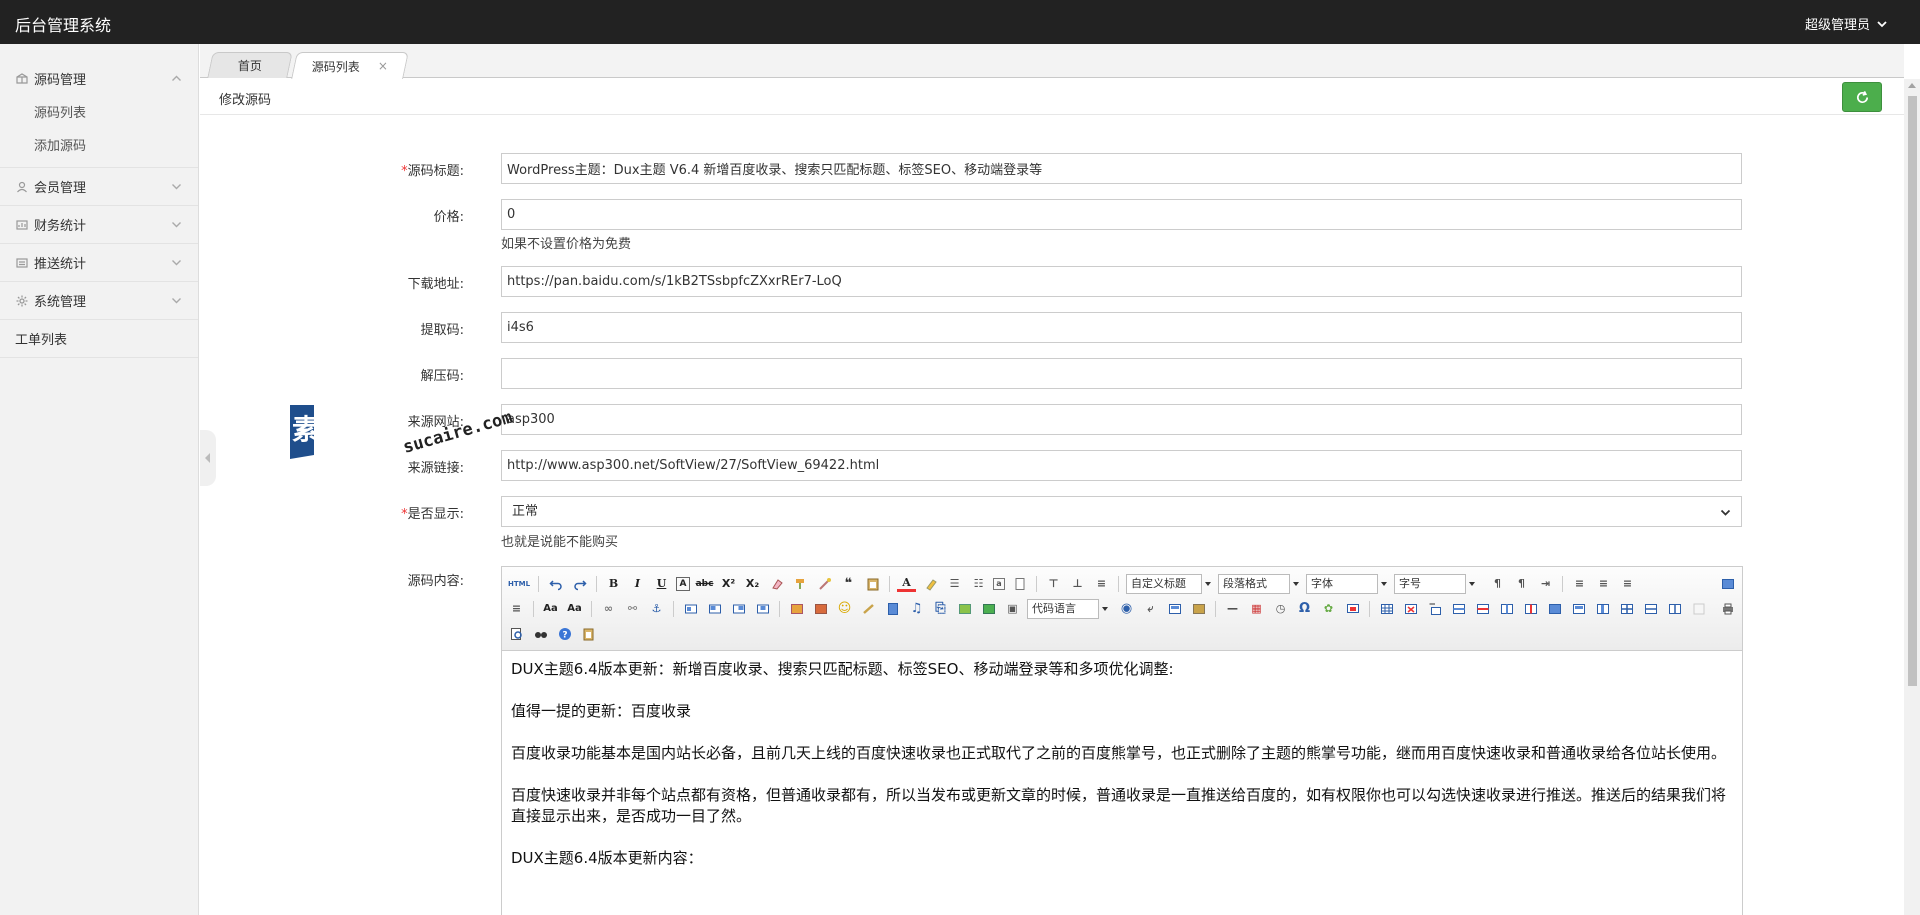 The image size is (1920, 915). Describe the element at coordinates (608, 608) in the screenshot. I see `link-icon: ∞` at that location.